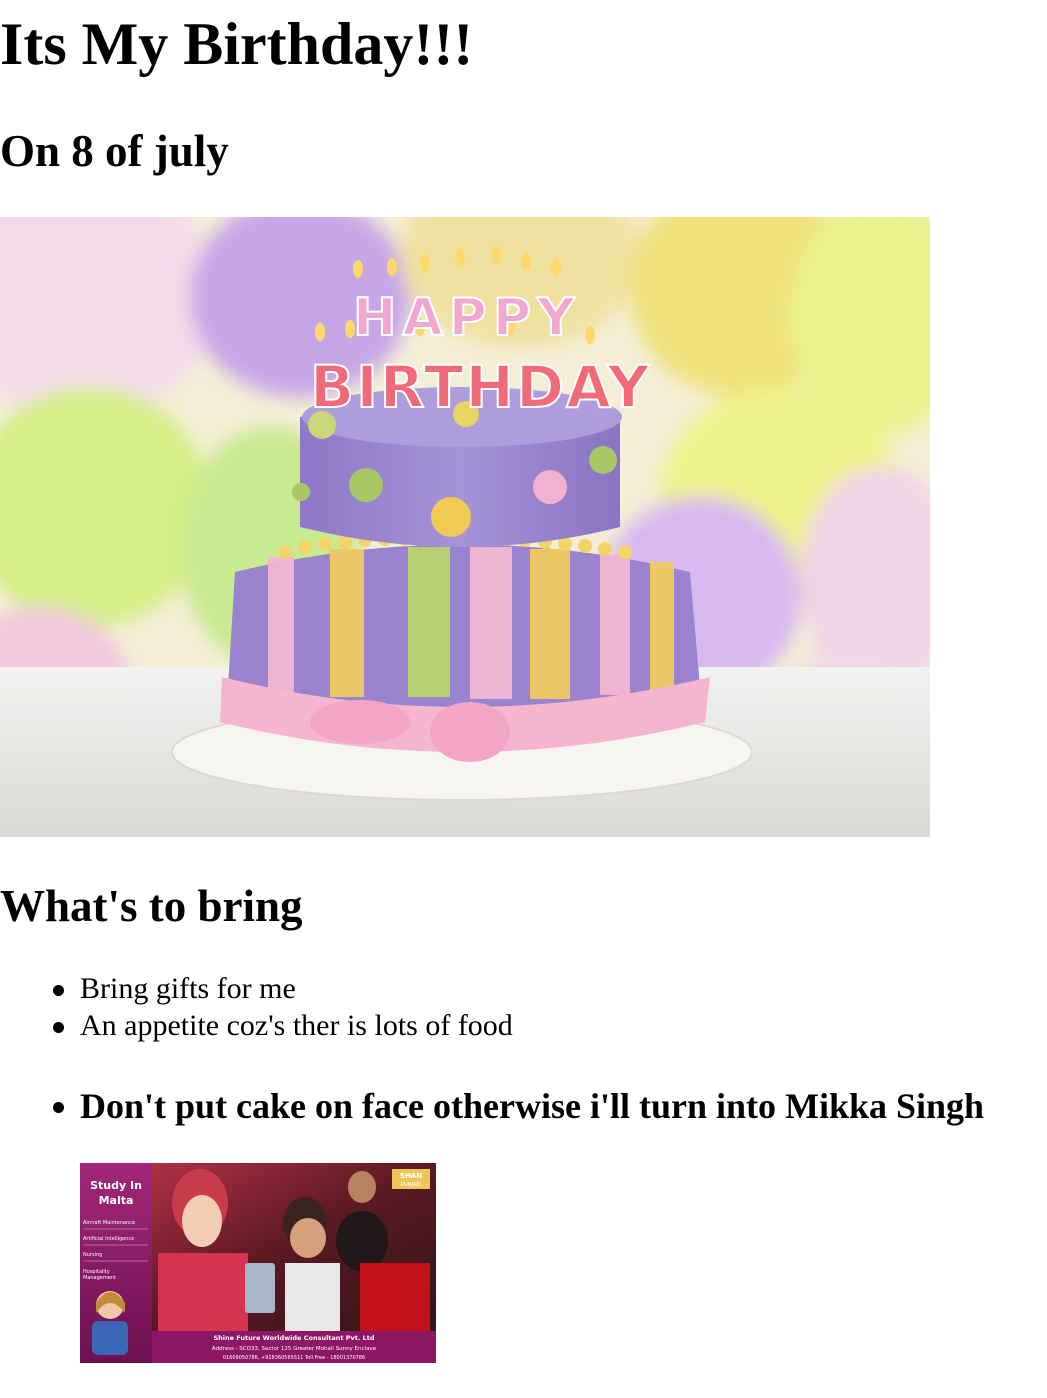 This screenshot has width=1047, height=1398. I want to click on ad-course: Management, so click(99, 1278).